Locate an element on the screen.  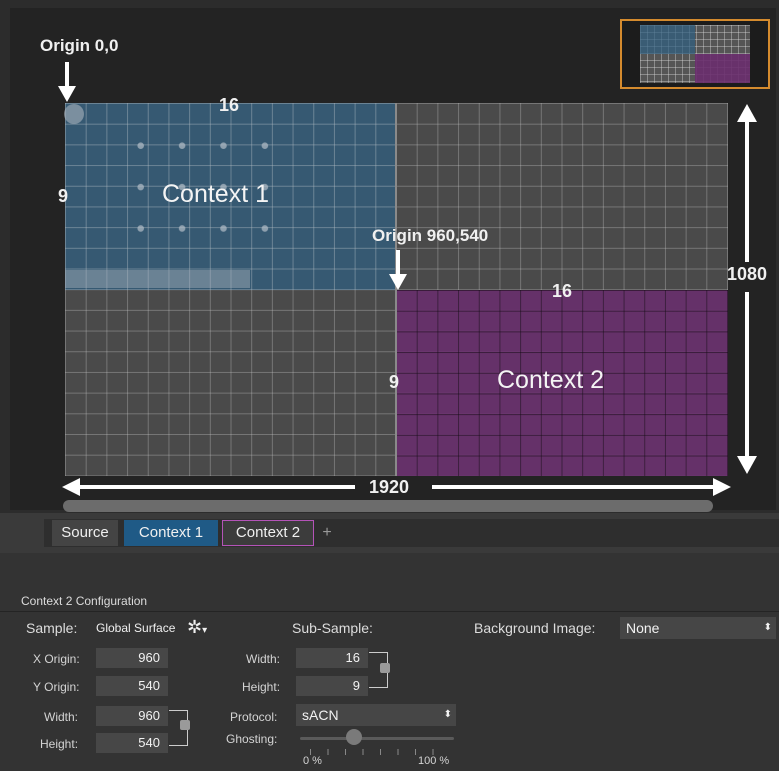
width-dimension-label: 1920 is located at coordinates (389, 487).